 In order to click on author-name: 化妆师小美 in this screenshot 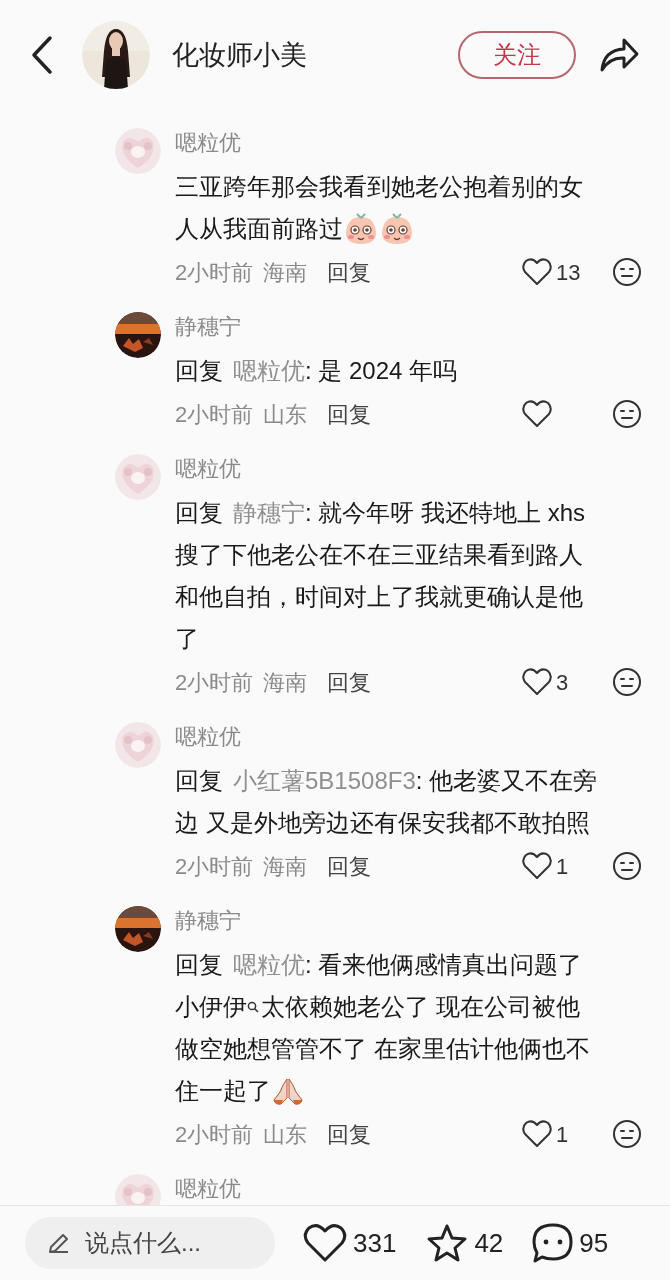, I will do `click(240, 55)`.